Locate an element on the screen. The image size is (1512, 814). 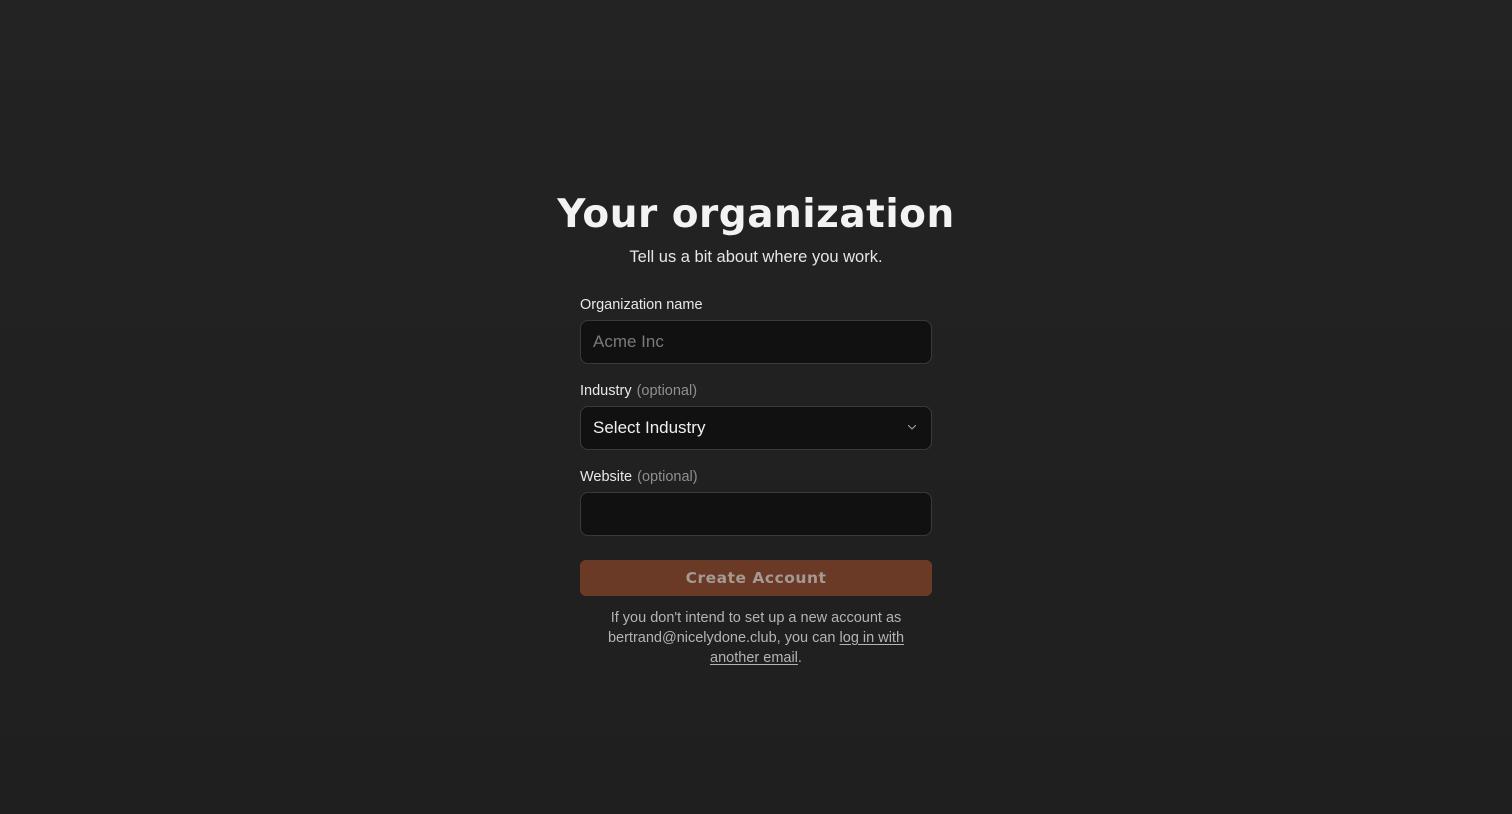
industry-optional-hint: (optional) is located at coordinates (667, 391).